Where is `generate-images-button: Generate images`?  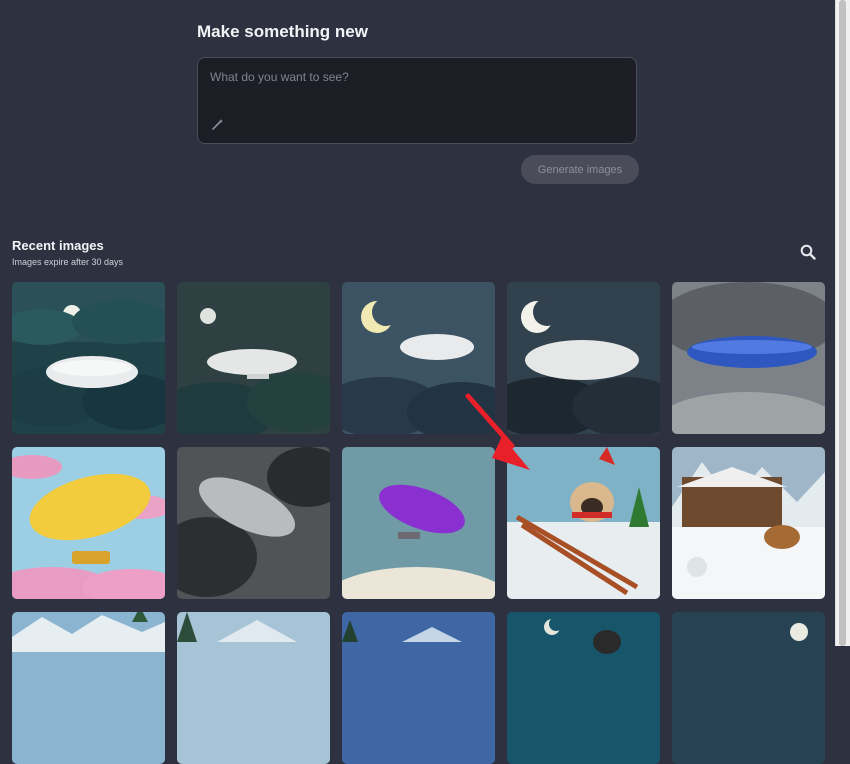
generate-images-button: Generate images is located at coordinates (580, 169).